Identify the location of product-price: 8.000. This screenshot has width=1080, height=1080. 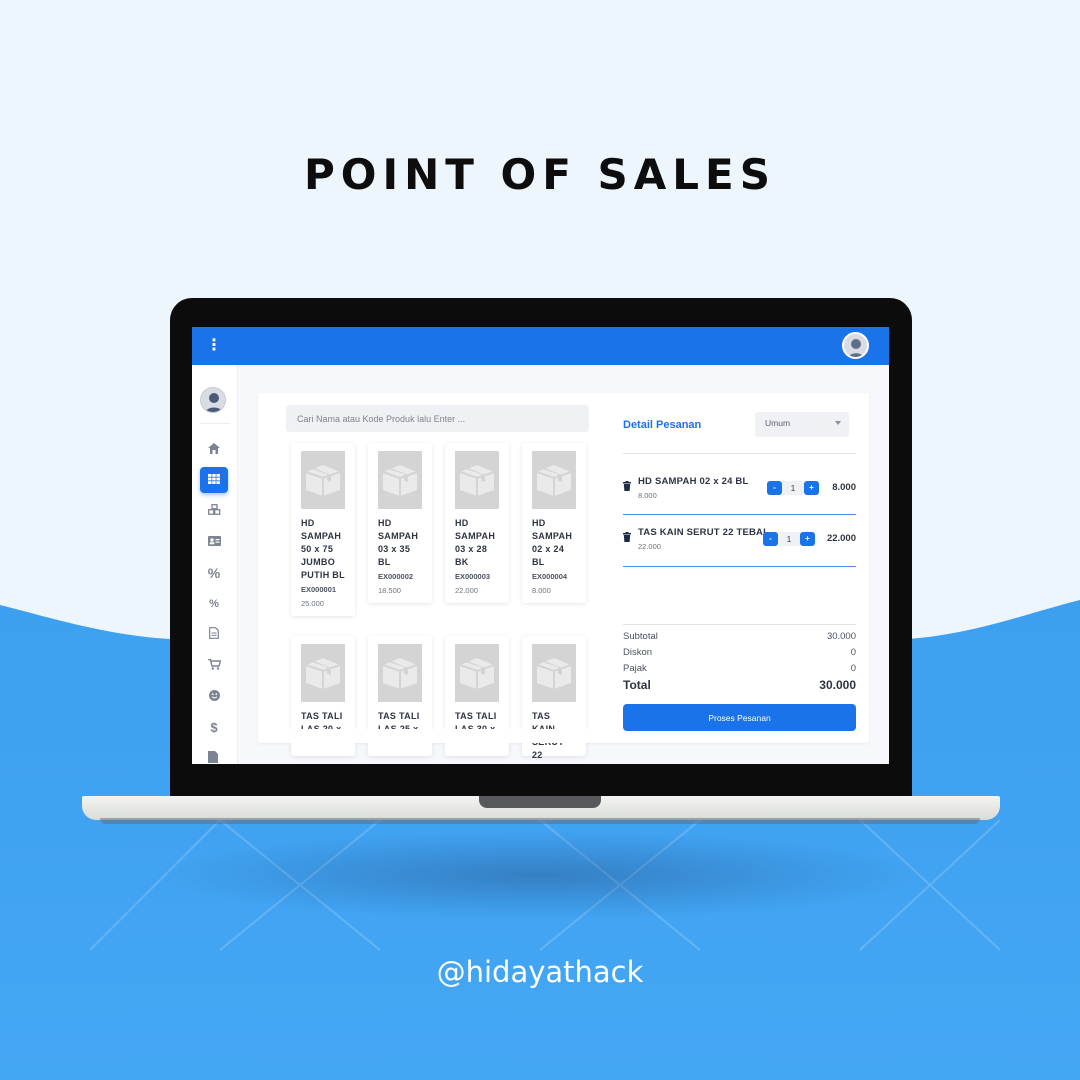
(541, 590).